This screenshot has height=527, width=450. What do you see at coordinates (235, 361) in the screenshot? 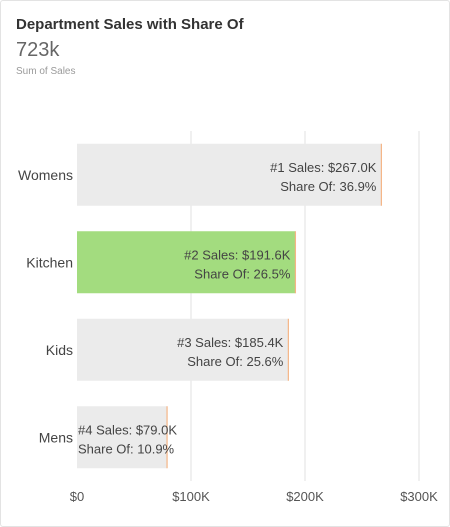
I see `bar-label-share-kids: Share Of: 25.6%` at bounding box center [235, 361].